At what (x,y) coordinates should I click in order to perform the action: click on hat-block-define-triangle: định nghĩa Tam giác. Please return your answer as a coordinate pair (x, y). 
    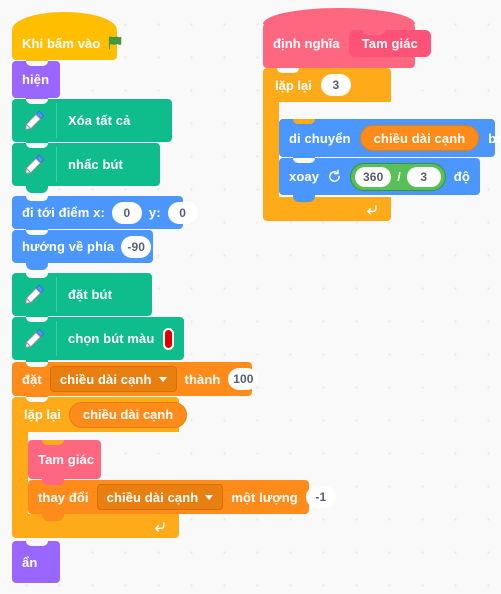
    Looking at the image, I should click on (347, 41).